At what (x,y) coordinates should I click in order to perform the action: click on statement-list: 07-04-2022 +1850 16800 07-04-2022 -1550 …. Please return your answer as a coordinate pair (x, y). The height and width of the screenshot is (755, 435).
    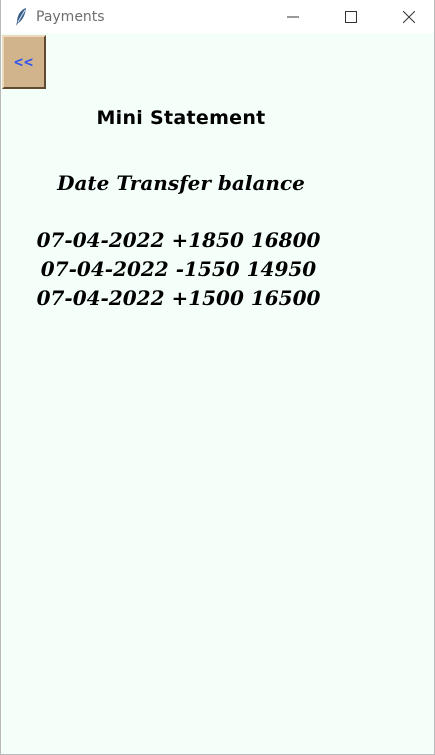
    Looking at the image, I should click on (178, 269).